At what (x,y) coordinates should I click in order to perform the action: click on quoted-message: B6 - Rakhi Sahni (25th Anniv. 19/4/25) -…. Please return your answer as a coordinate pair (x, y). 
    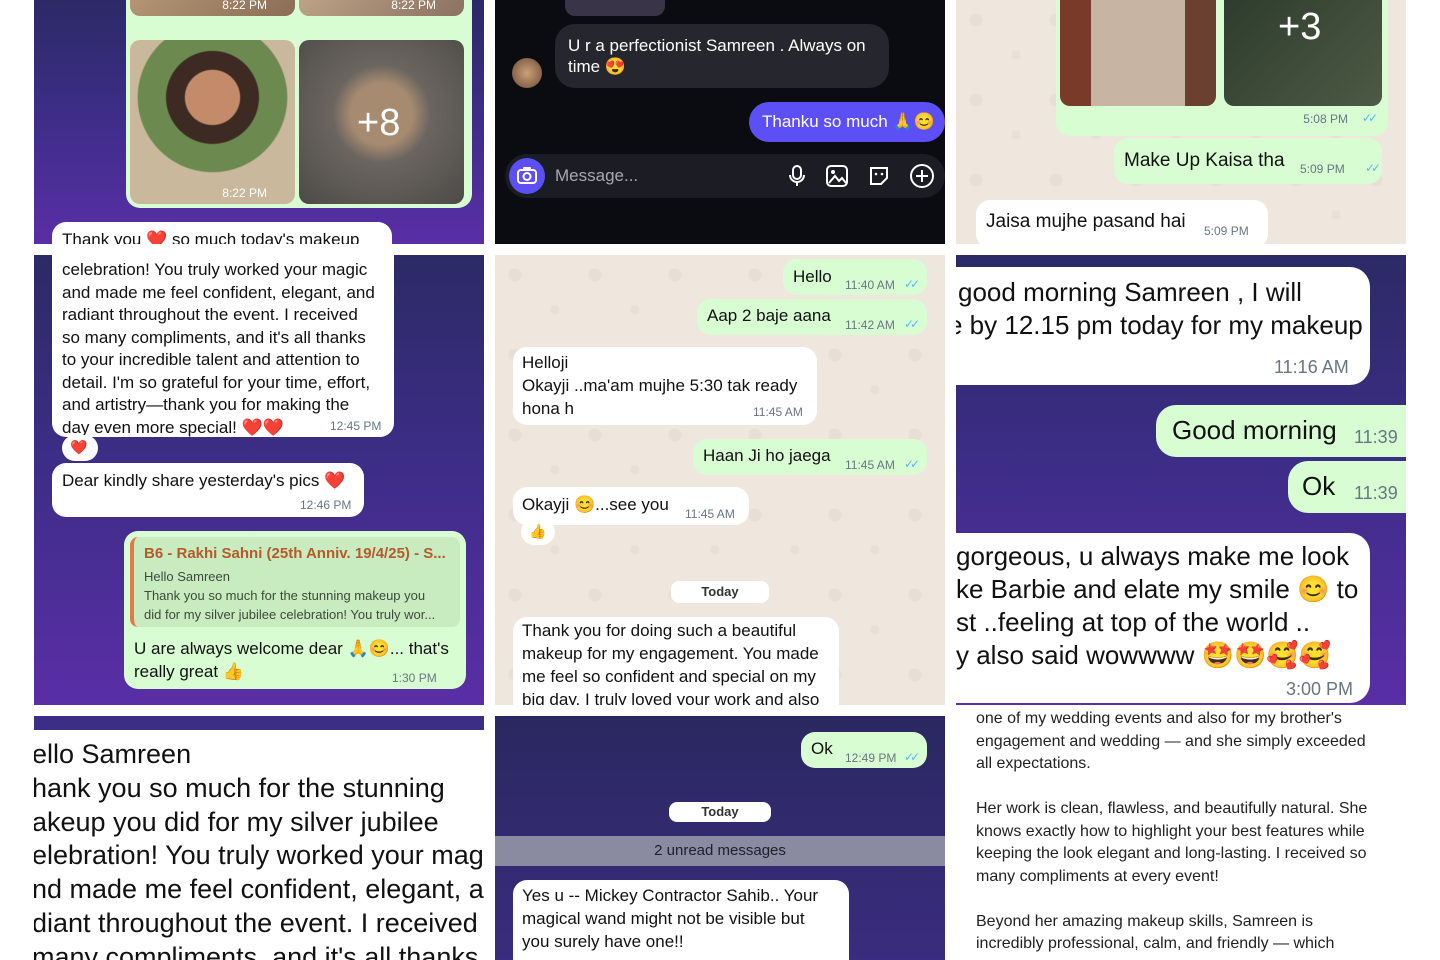
    Looking at the image, I should click on (295, 582).